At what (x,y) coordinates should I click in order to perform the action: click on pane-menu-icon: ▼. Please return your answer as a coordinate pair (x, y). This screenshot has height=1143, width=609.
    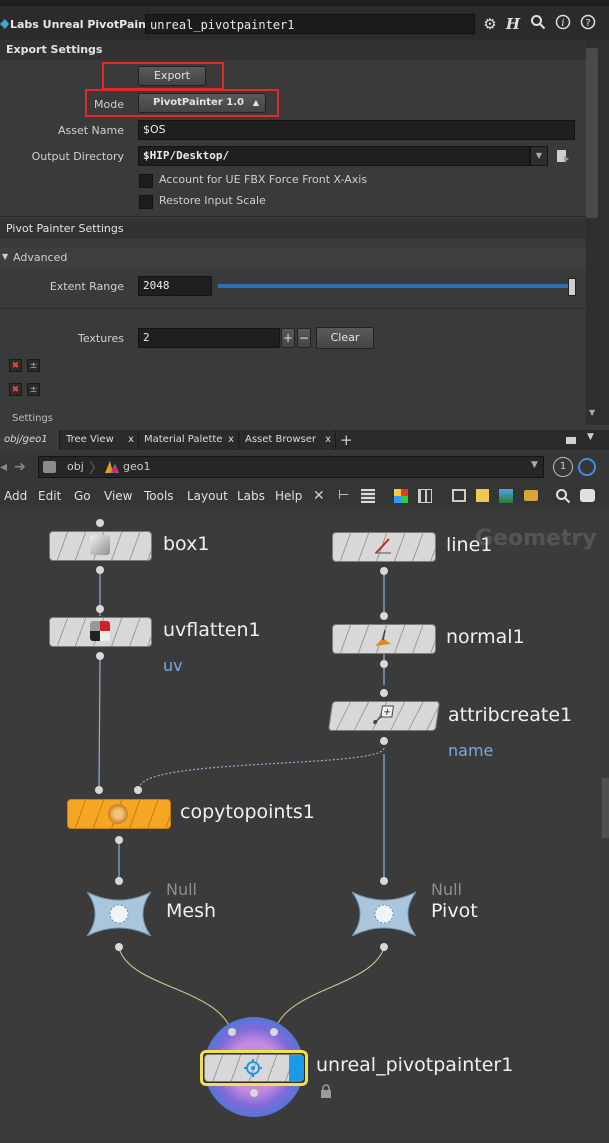
    Looking at the image, I should click on (590, 437).